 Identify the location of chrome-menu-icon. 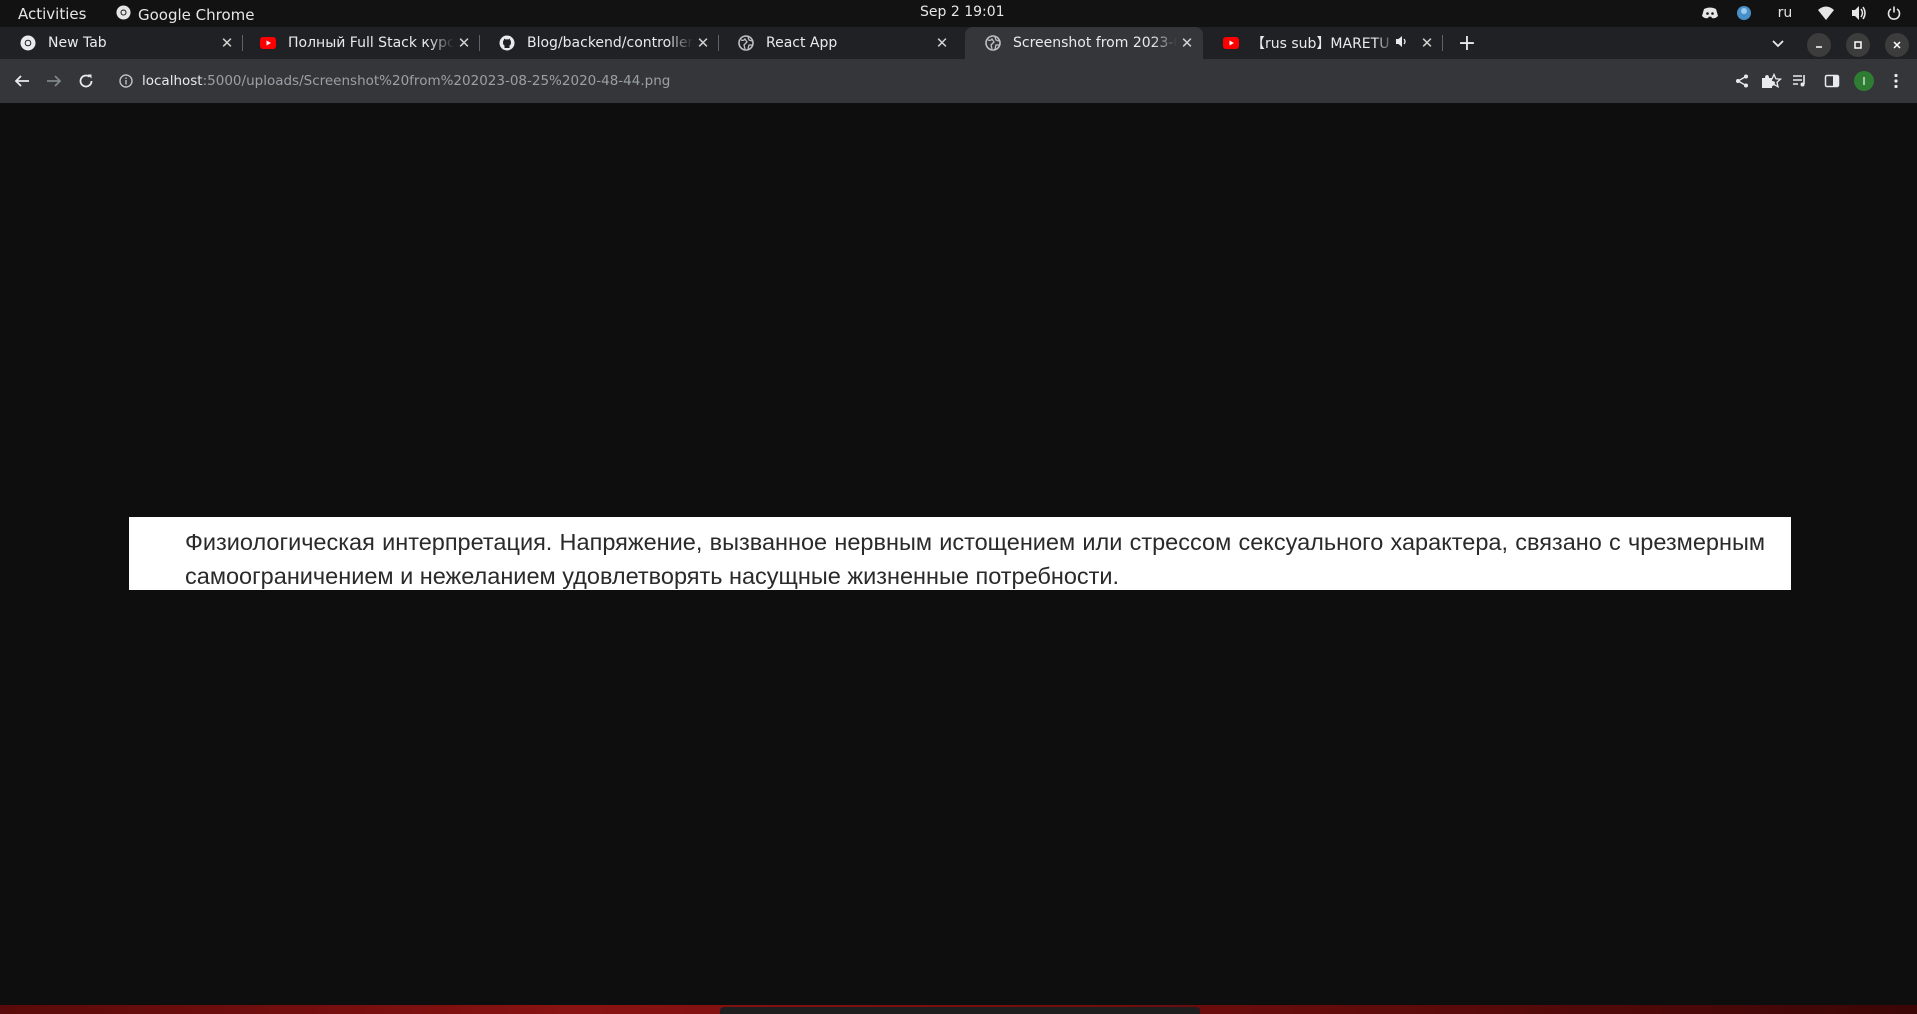
(1896, 81).